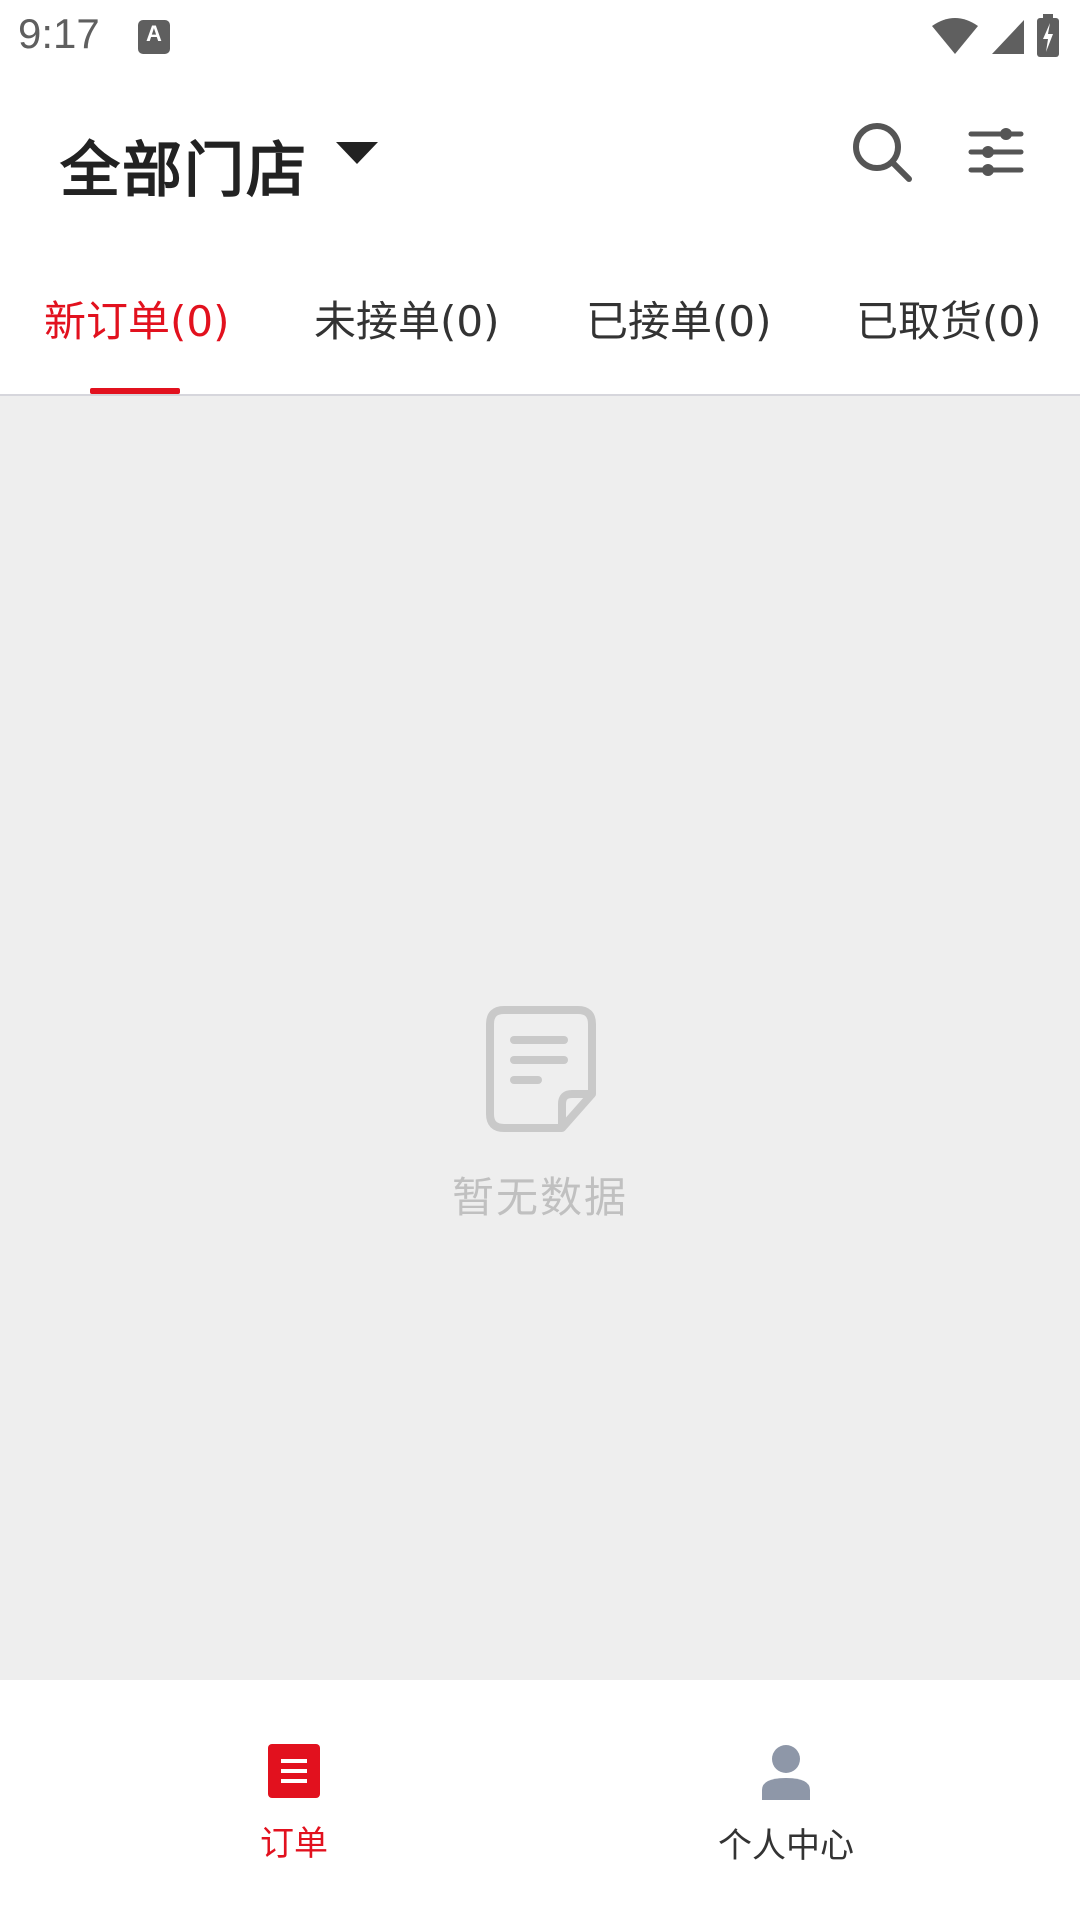 This screenshot has width=1080, height=1920. I want to click on cell-signal-icon, so click(1008, 37).